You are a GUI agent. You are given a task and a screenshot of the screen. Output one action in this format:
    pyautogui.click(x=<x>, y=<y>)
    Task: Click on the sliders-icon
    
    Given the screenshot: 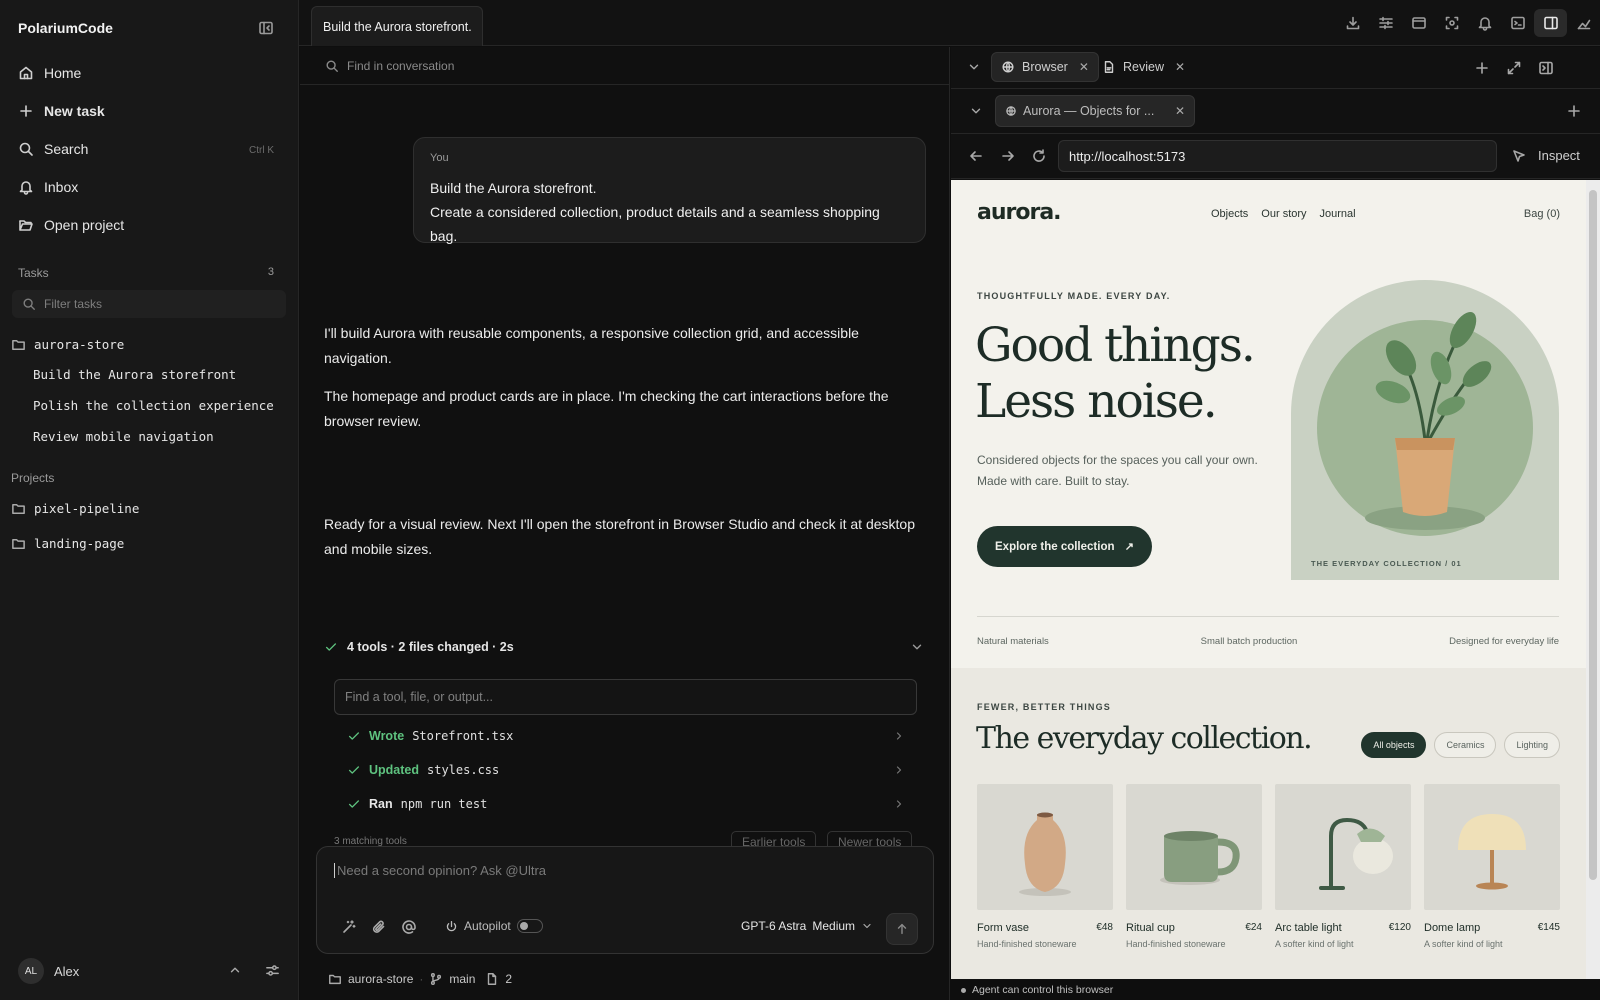 What is the action you would take?
    pyautogui.click(x=1385, y=23)
    